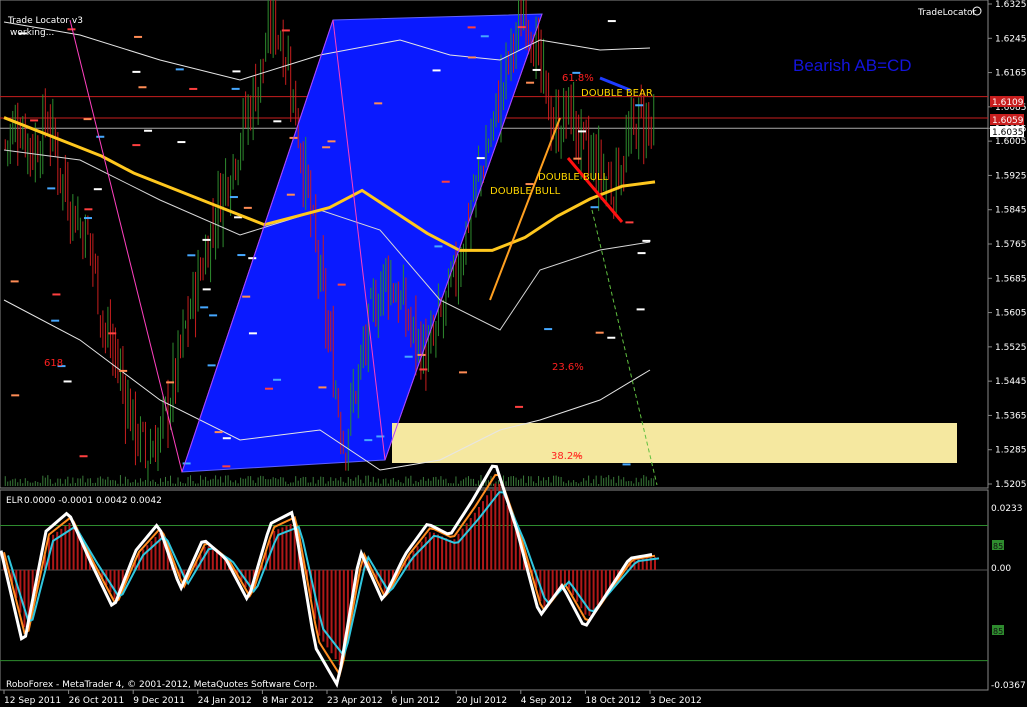  Describe the element at coordinates (568, 367) in the screenshot. I see `fib-label-236: 23.6%` at that location.